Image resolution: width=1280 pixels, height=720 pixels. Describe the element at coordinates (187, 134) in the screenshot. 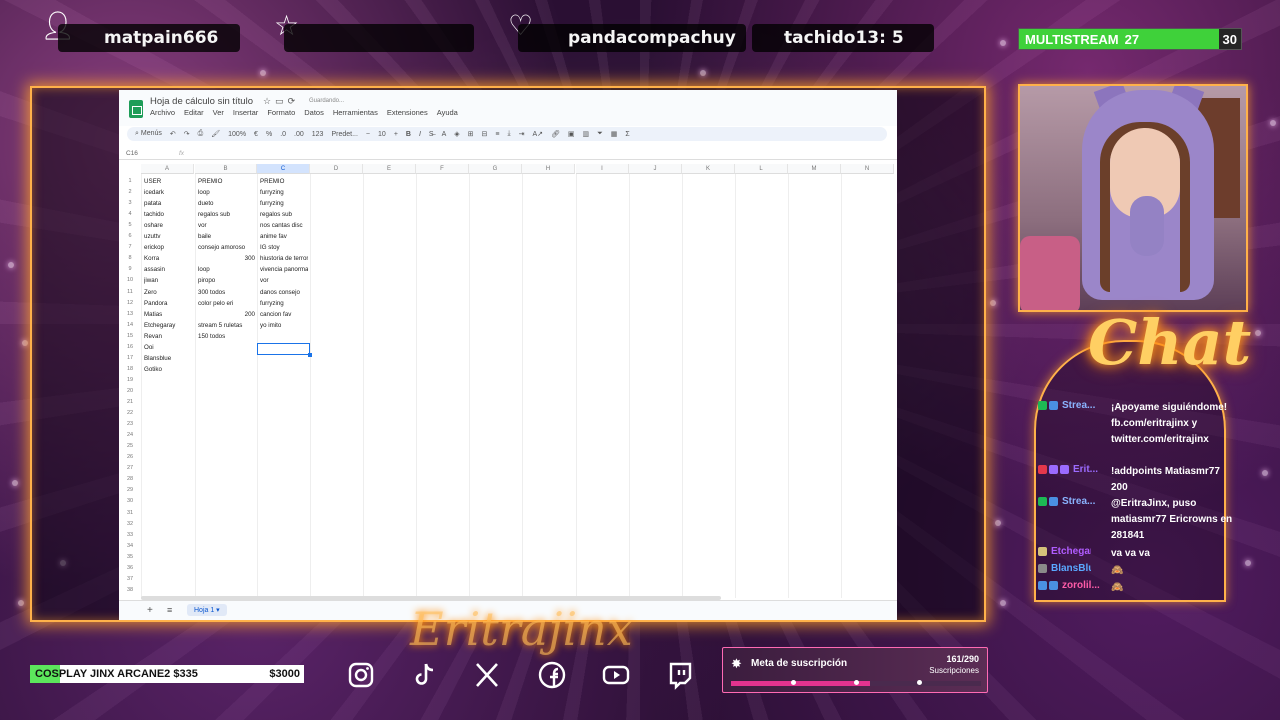

I see `redo-icon: ↷` at that location.